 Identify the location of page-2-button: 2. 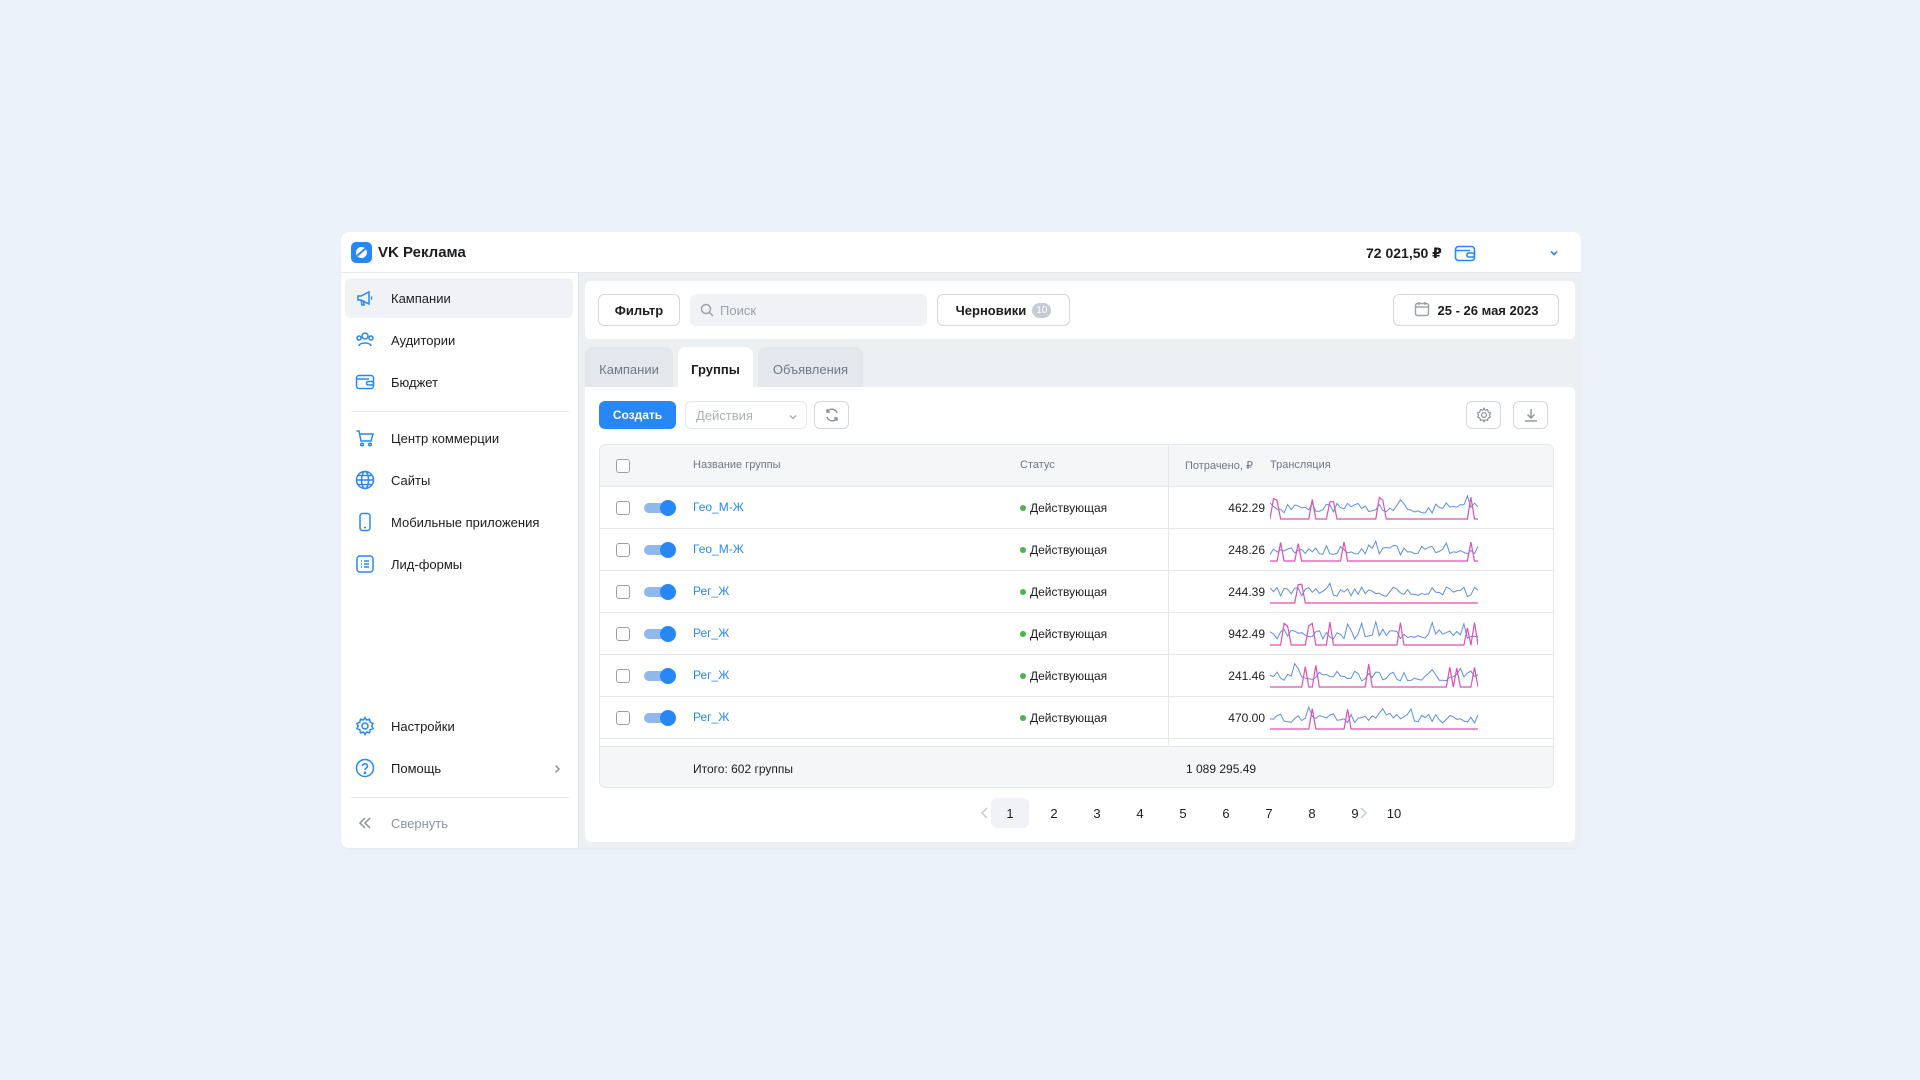
(1054, 813).